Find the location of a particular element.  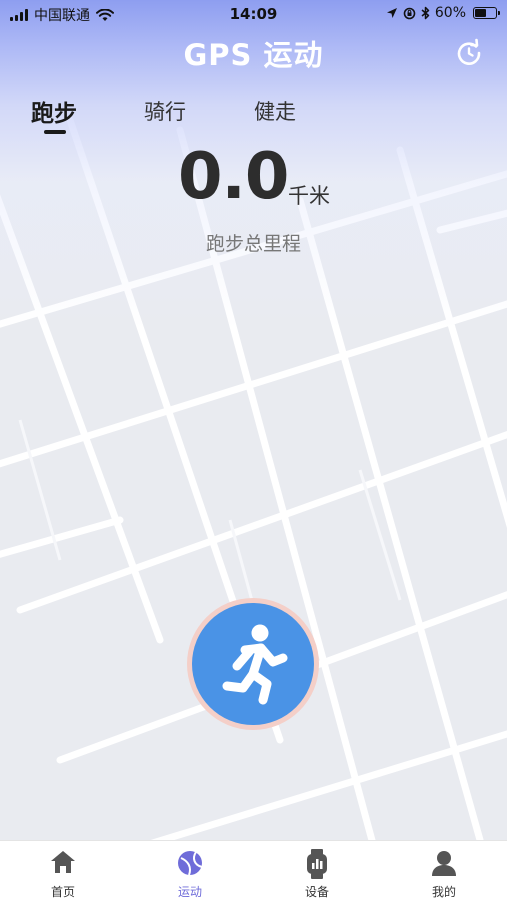

sport-type-tabs: 跑步 骑行 健走 is located at coordinates (253, 119).